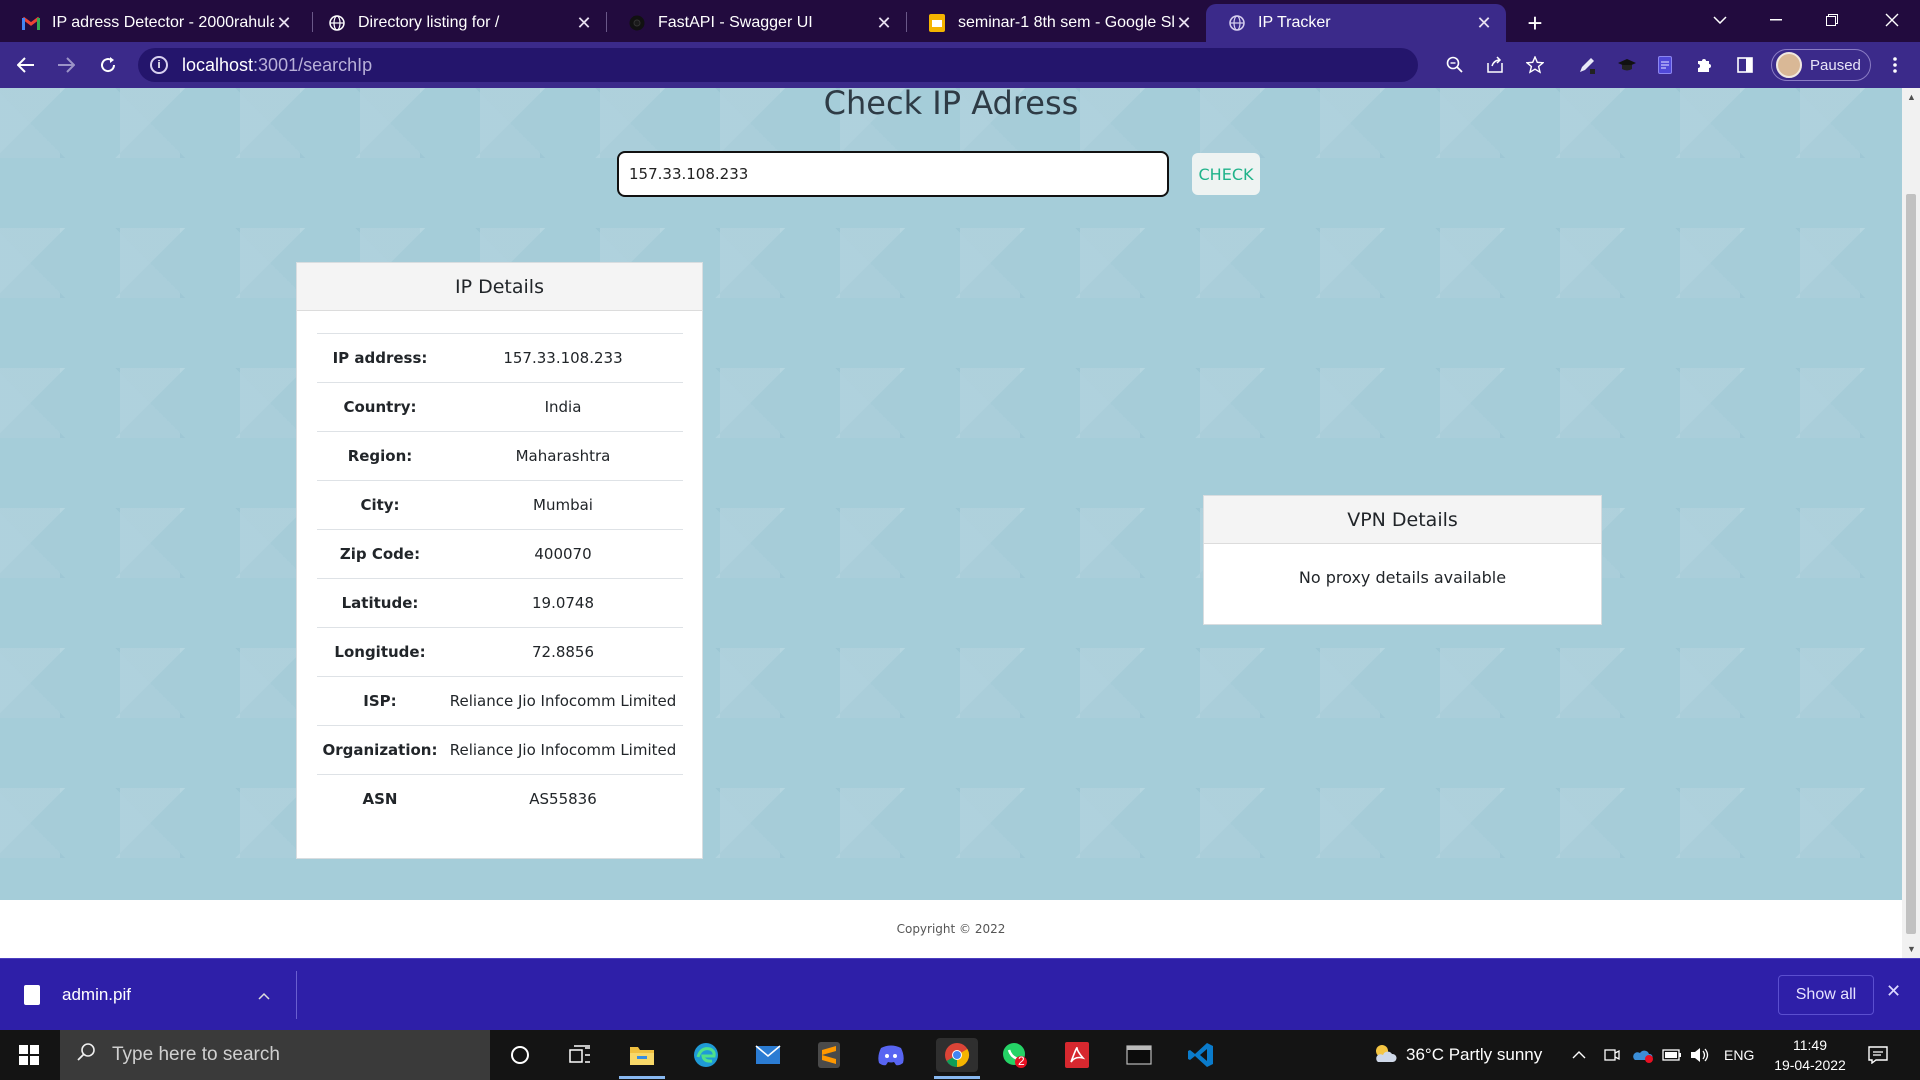 This screenshot has height=1080, width=1920. What do you see at coordinates (1535, 65) in the screenshot?
I see `bookmark-star-icon` at bounding box center [1535, 65].